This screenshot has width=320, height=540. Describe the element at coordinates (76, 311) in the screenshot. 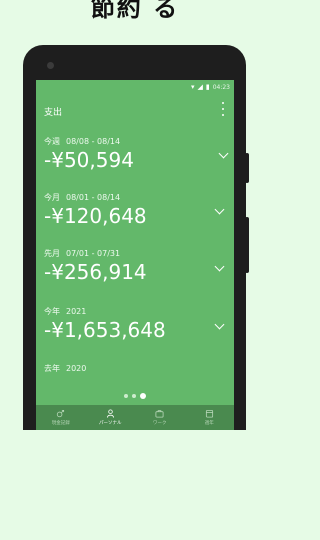

I see `period-range: 2021` at that location.